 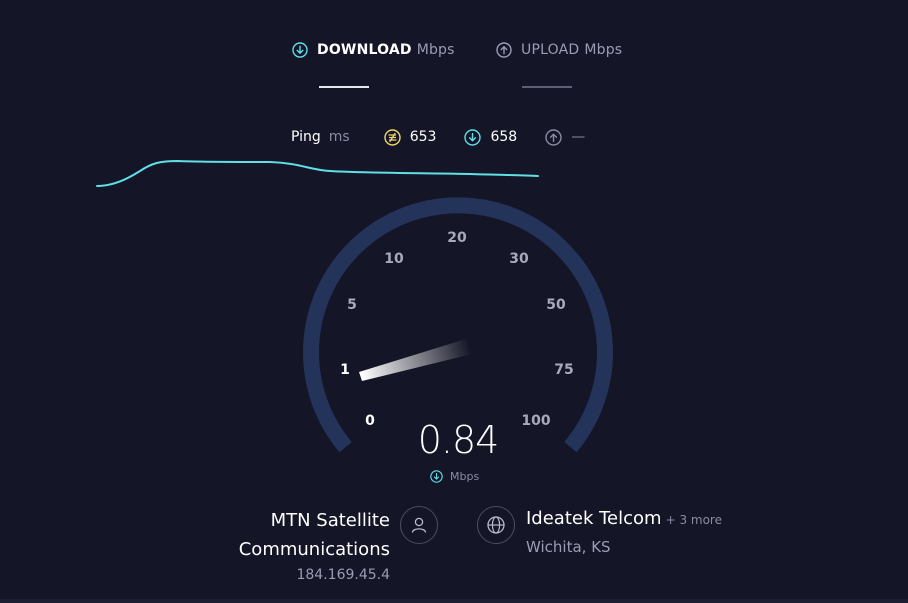 What do you see at coordinates (536, 421) in the screenshot?
I see `gauge-tick-100: 100` at bounding box center [536, 421].